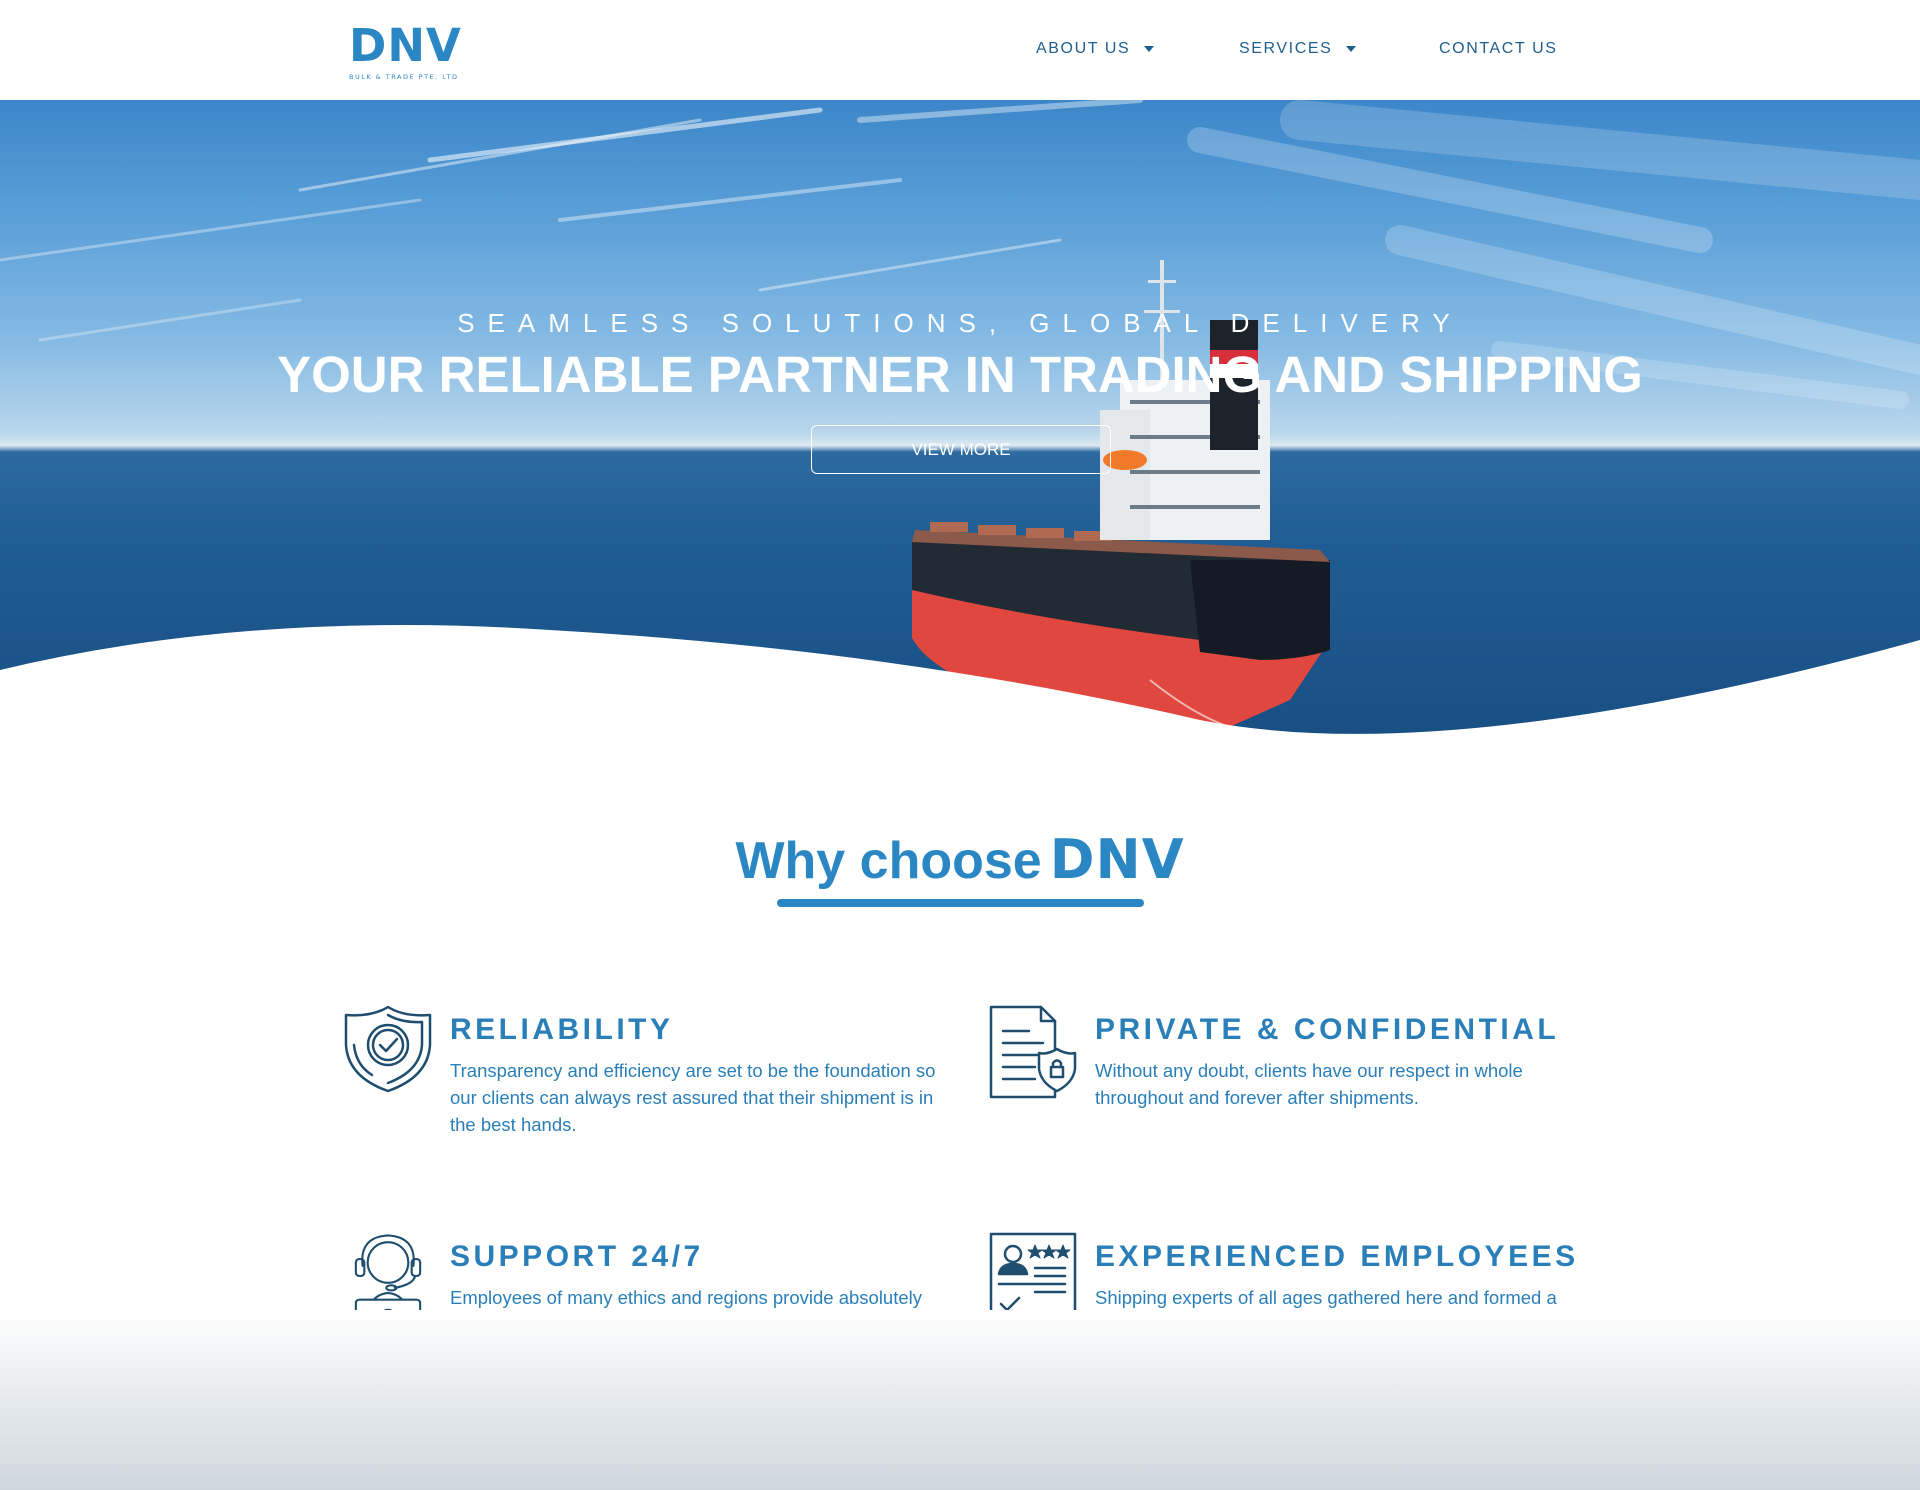 Image resolution: width=1920 pixels, height=1490 pixels. Describe the element at coordinates (960, 1400) in the screenshot. I see `footer-fade` at that location.